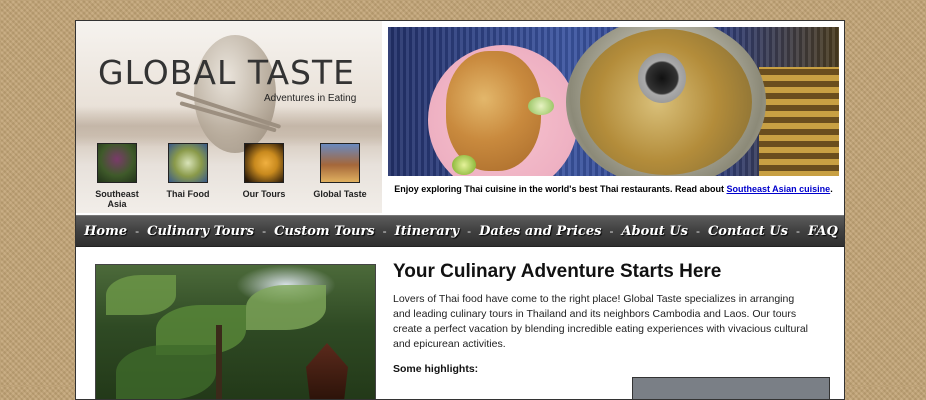 The height and width of the screenshot is (400, 926). I want to click on global-taste-image, so click(340, 163).